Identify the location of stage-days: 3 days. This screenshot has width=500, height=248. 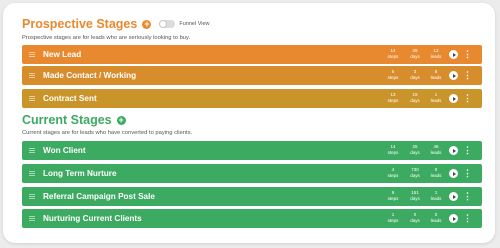
(415, 74).